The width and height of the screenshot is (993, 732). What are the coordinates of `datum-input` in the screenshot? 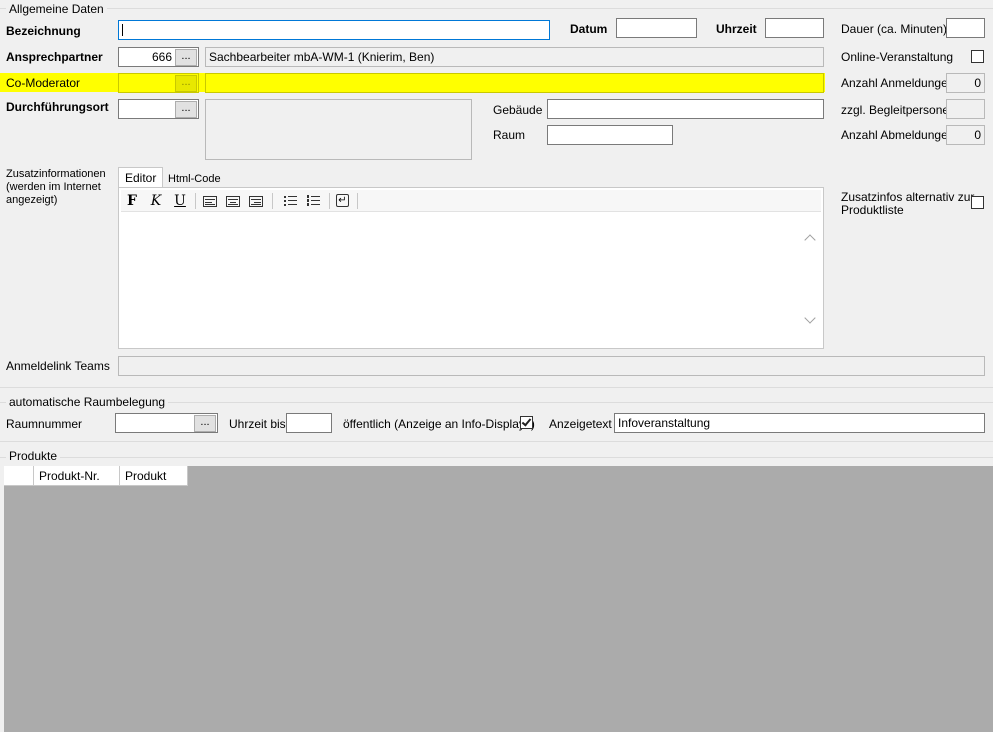 It's located at (656, 28).